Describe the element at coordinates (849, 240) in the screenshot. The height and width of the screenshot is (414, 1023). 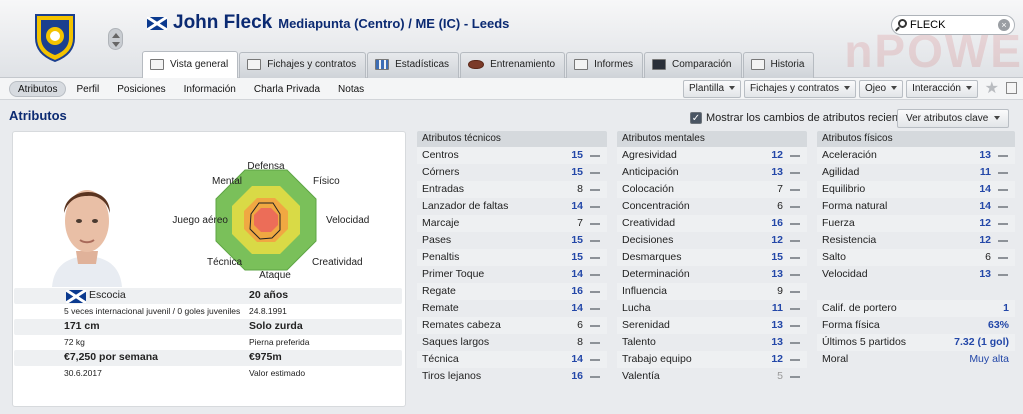
I see `attribute-name: Resistencia` at that location.